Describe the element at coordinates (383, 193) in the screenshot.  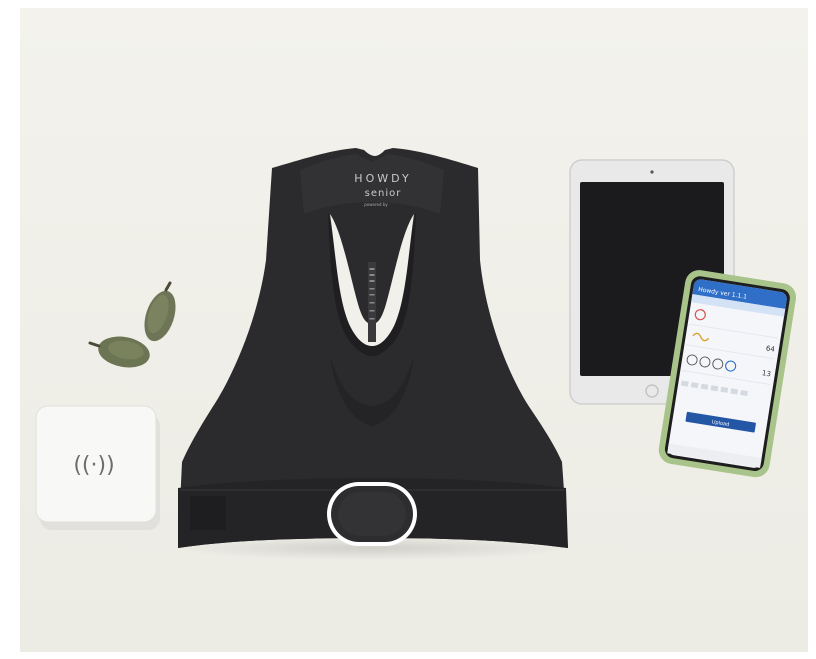
I see `garment-subbrand: senior` at that location.